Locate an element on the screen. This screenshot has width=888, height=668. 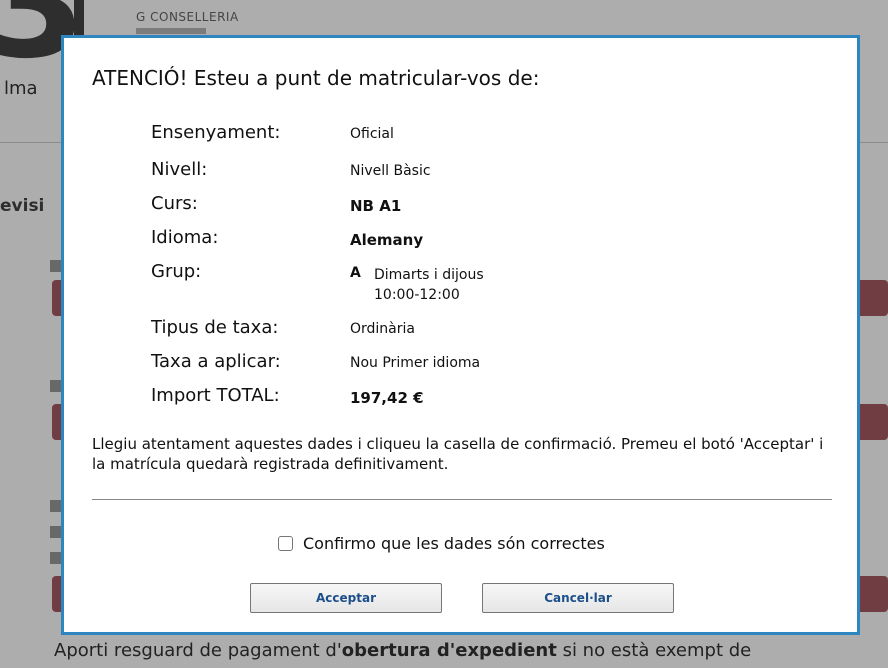
group-days: Dimarts i dijous is located at coordinates (429, 275).